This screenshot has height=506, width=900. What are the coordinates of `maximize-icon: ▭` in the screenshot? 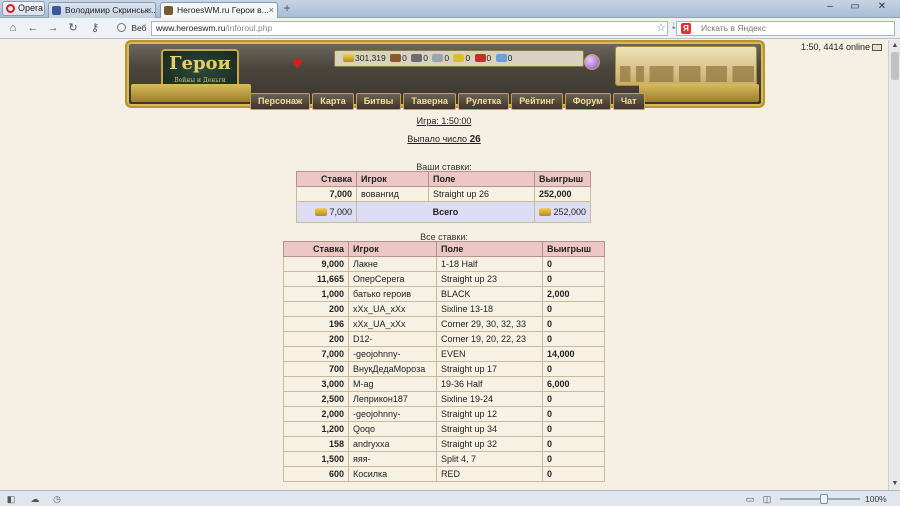 It's located at (855, 6).